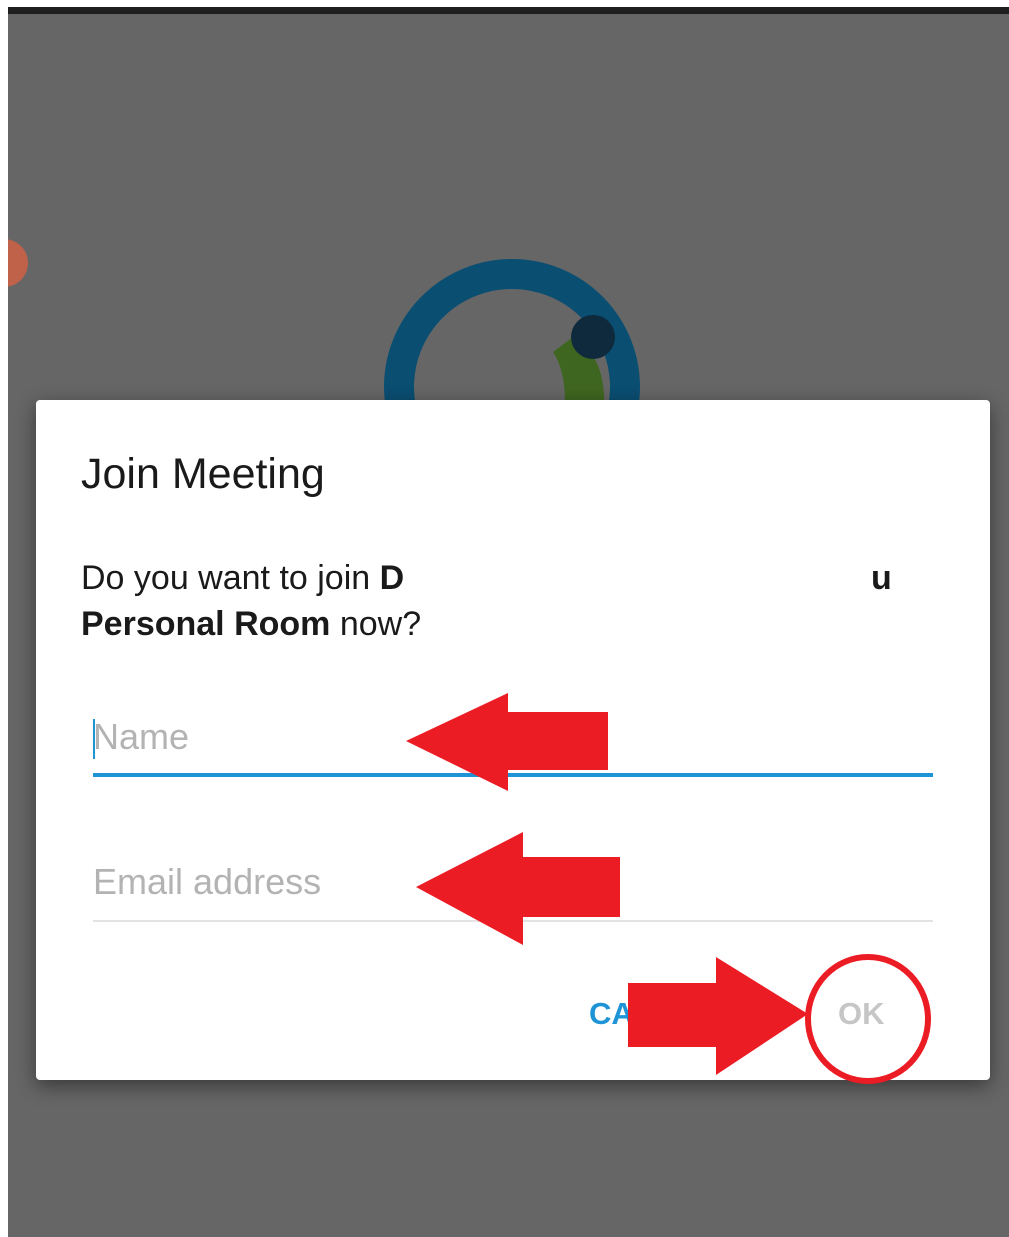  I want to click on name-field-container, so click(513, 742).